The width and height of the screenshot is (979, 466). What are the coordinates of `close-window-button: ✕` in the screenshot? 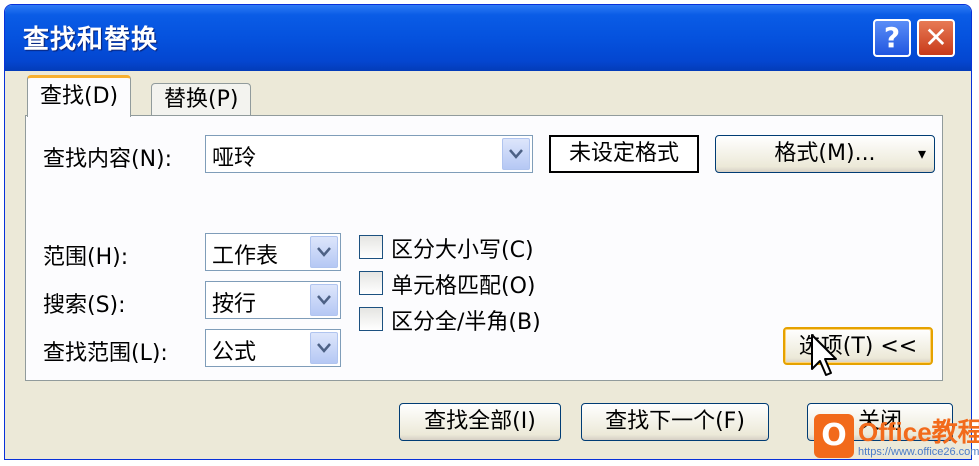 It's located at (936, 38).